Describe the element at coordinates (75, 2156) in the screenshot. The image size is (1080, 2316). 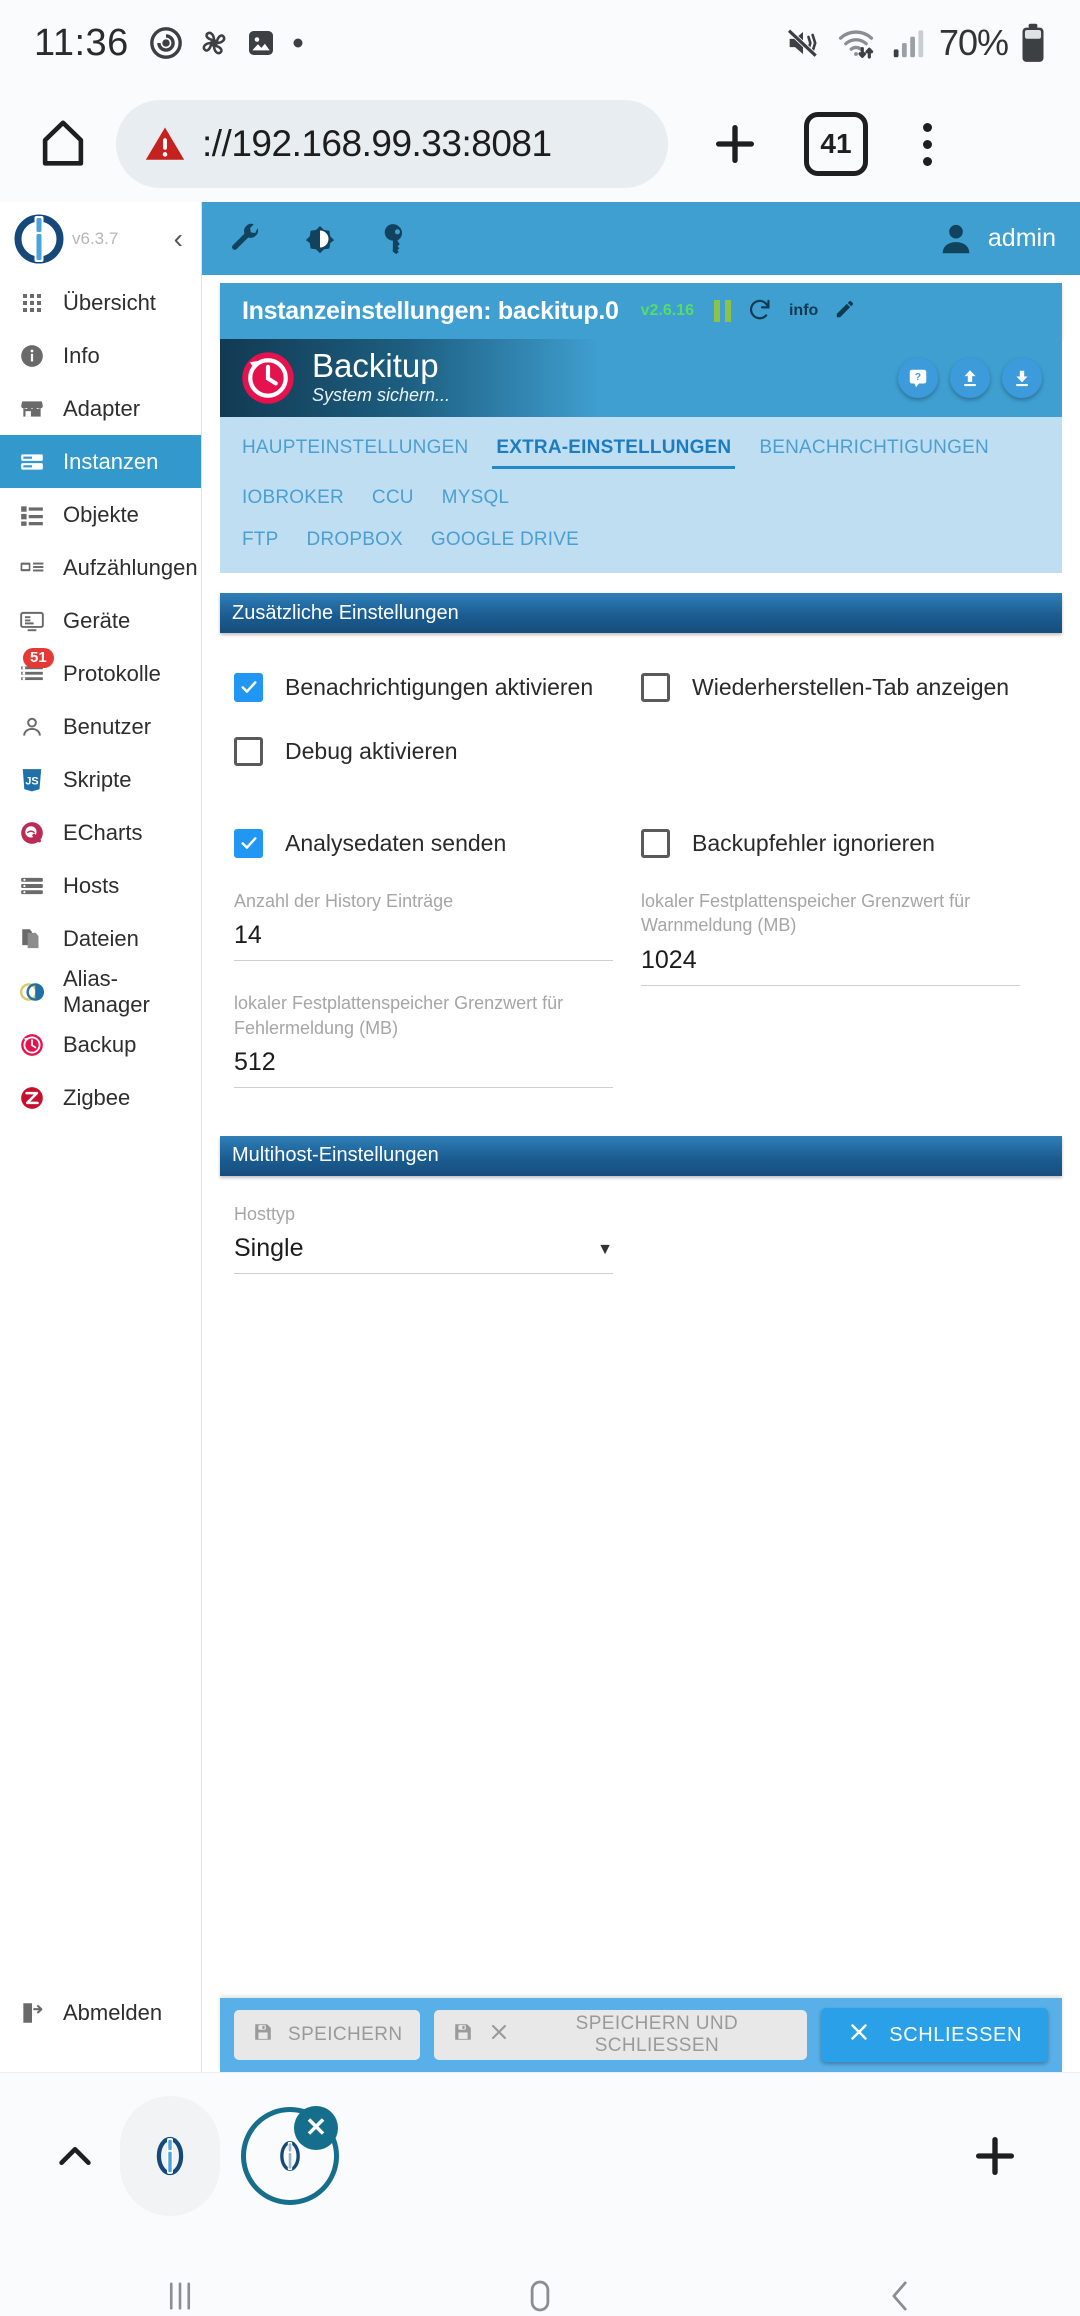
I see `chevron-up-icon` at that location.